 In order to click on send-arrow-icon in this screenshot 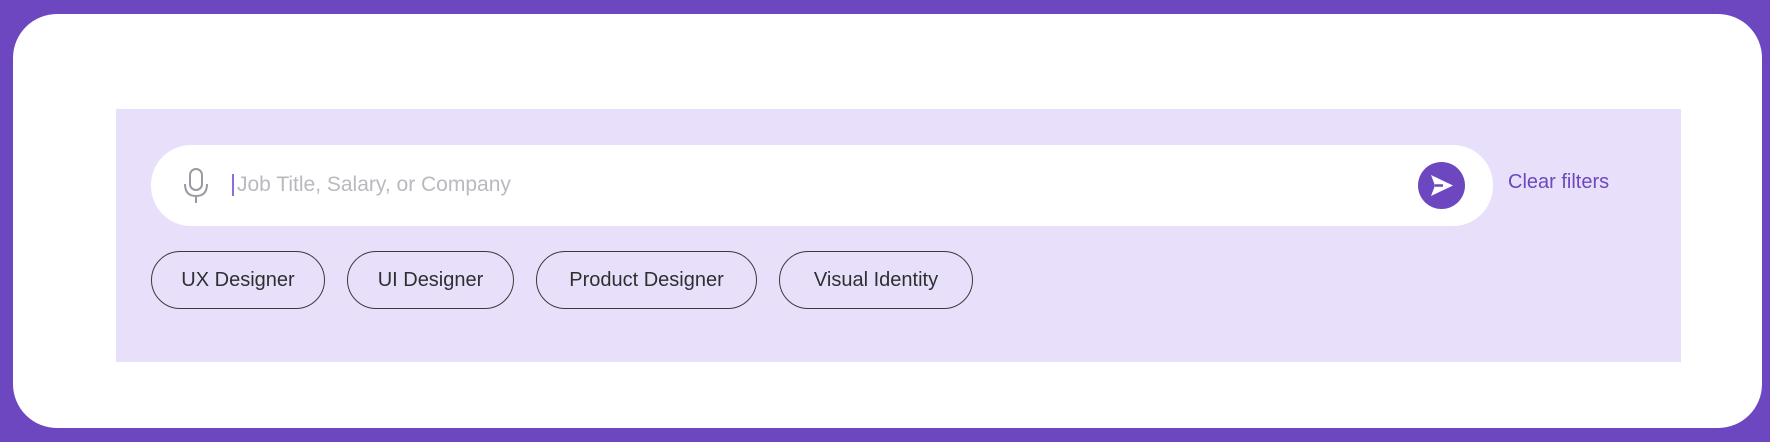, I will do `click(1442, 185)`.